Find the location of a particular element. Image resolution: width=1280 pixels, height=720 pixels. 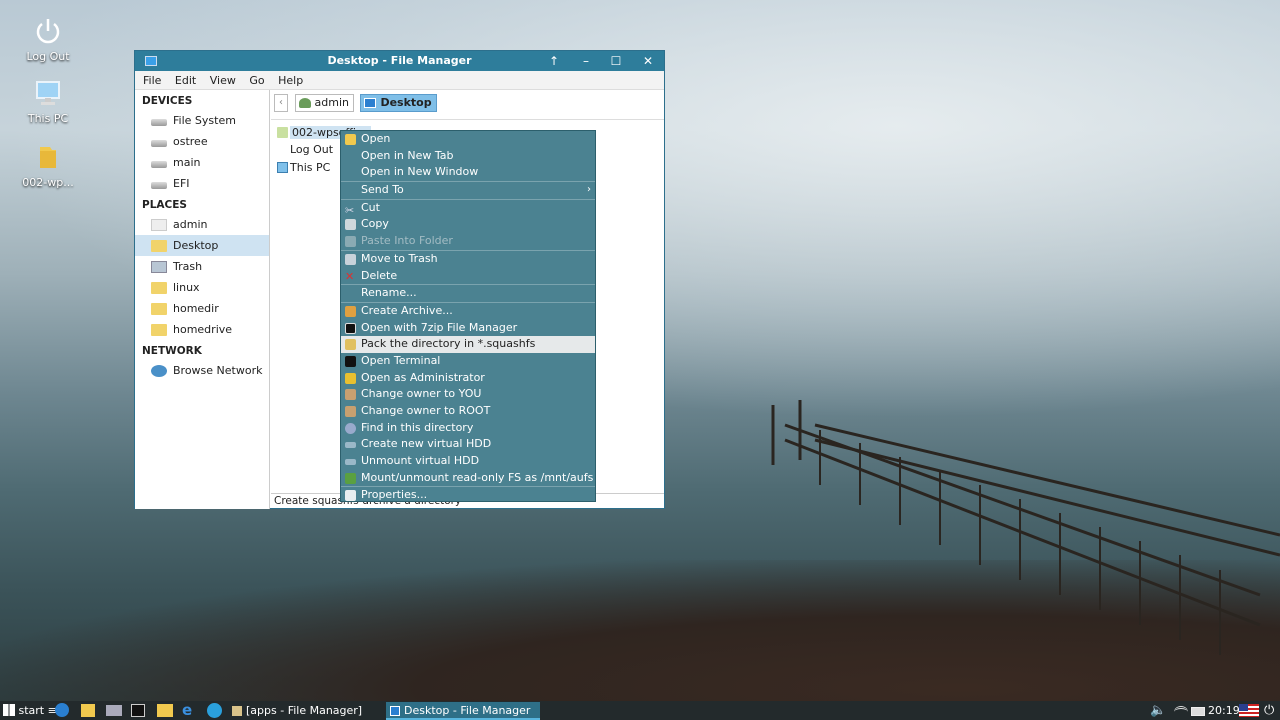

menu-item-cut: ✂ Cut is located at coordinates (468, 208).